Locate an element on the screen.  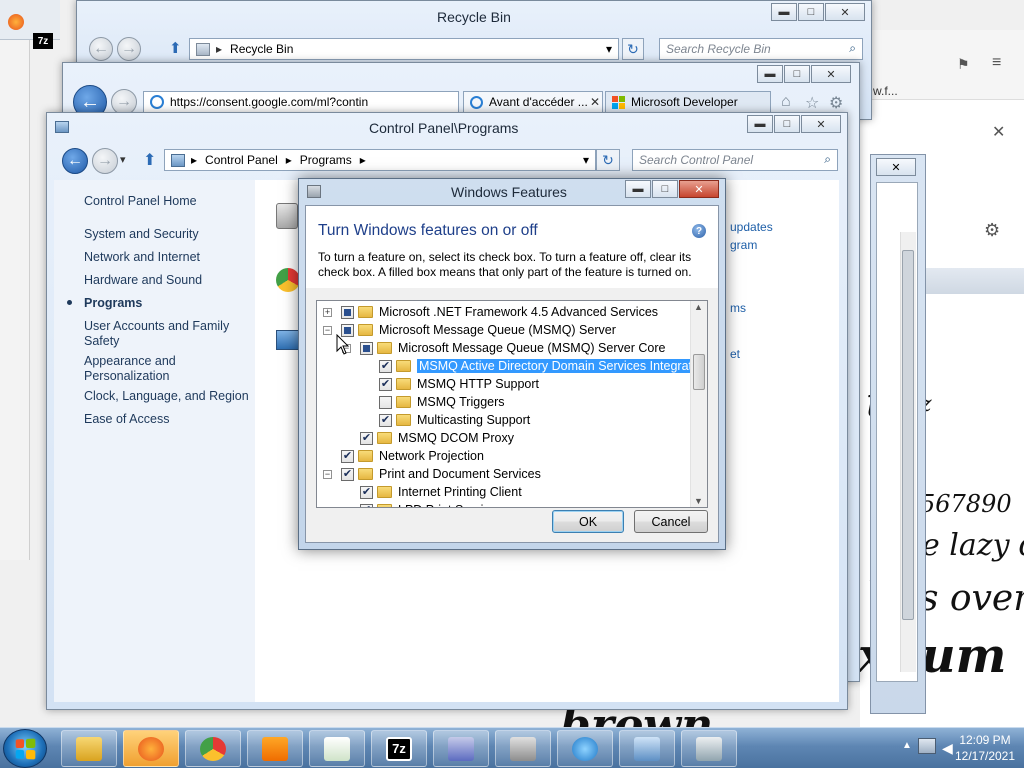
feature-row: − ✔ Print and Document Services is located at coordinates (432, 474).